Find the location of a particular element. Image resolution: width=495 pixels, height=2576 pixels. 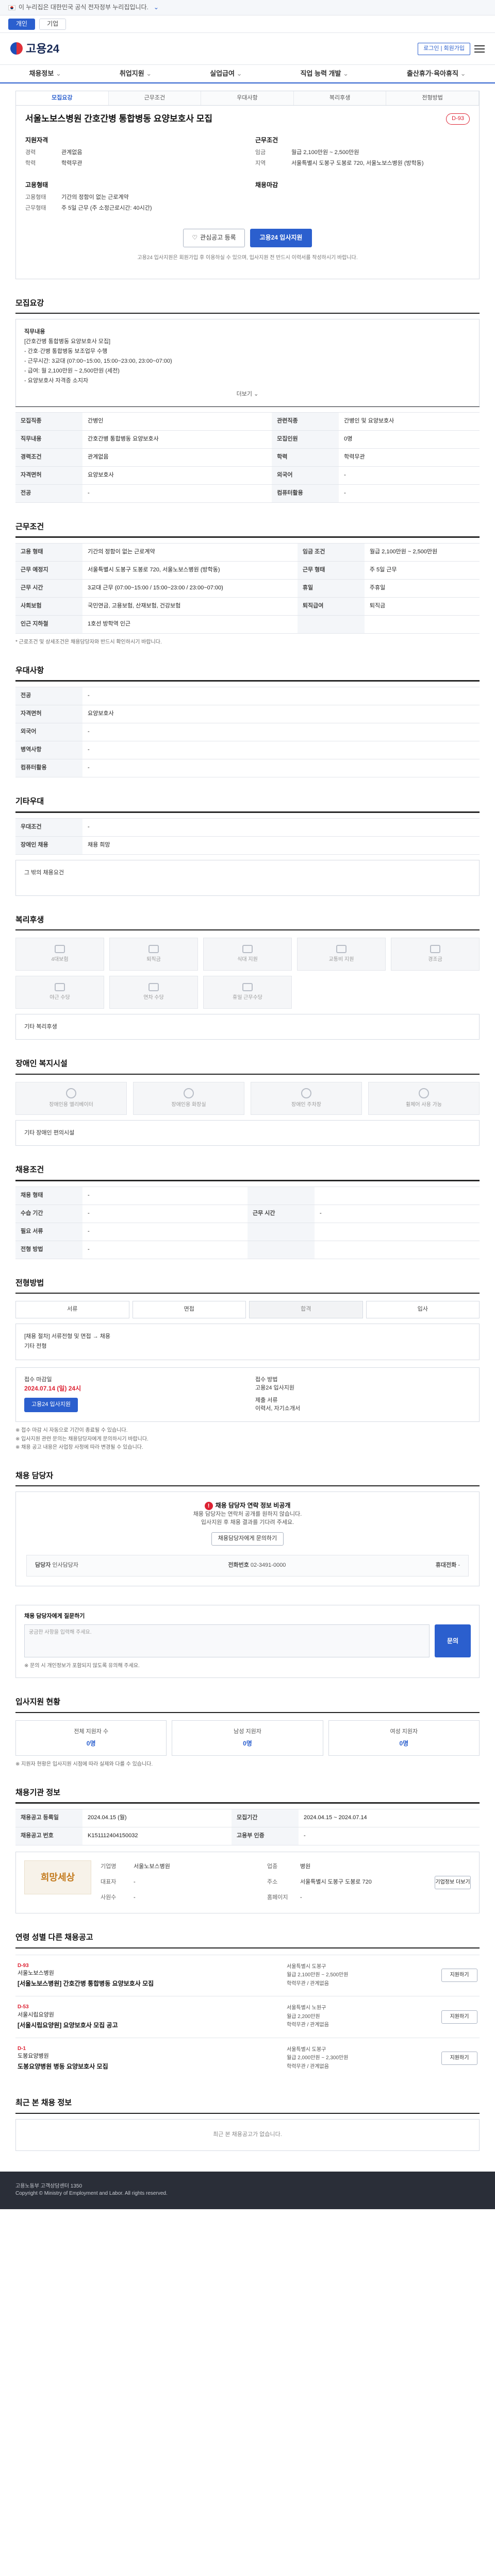

table-row: 자격면허 요양보호사 외국어 - is located at coordinates (247, 475).